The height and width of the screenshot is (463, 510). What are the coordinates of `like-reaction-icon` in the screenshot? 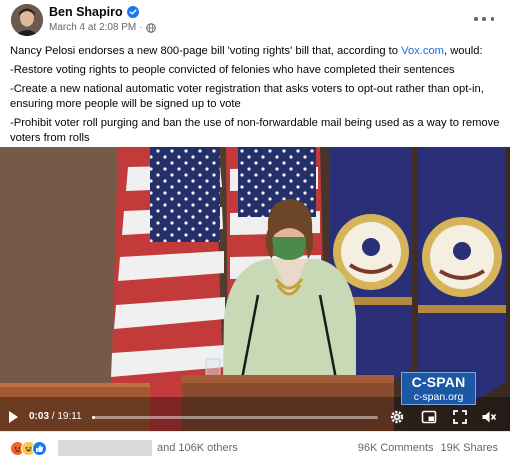 It's located at (39, 448).